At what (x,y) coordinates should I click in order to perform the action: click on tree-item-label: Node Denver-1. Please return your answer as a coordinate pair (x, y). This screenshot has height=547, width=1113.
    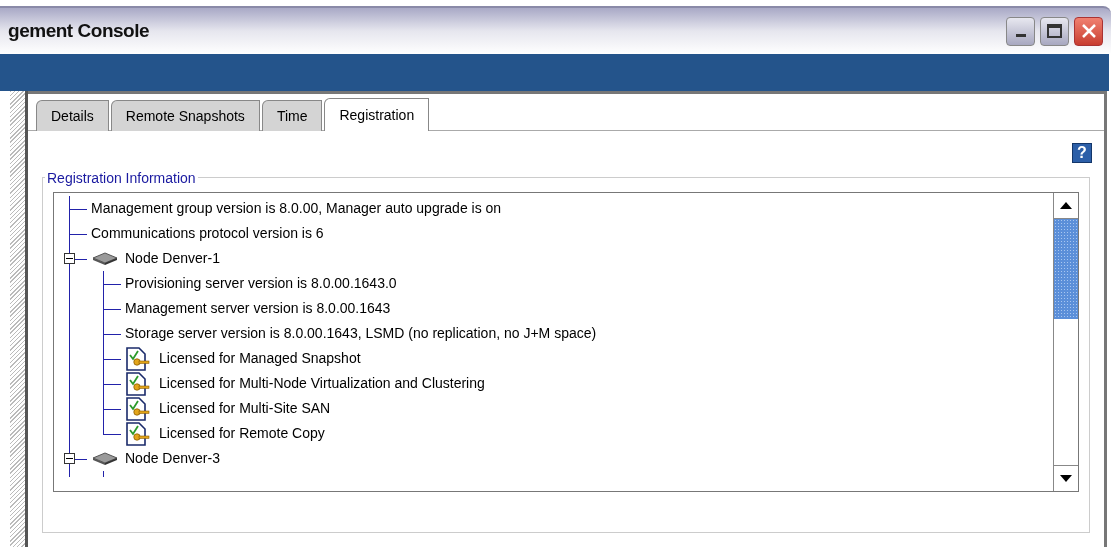
    Looking at the image, I should click on (172, 258).